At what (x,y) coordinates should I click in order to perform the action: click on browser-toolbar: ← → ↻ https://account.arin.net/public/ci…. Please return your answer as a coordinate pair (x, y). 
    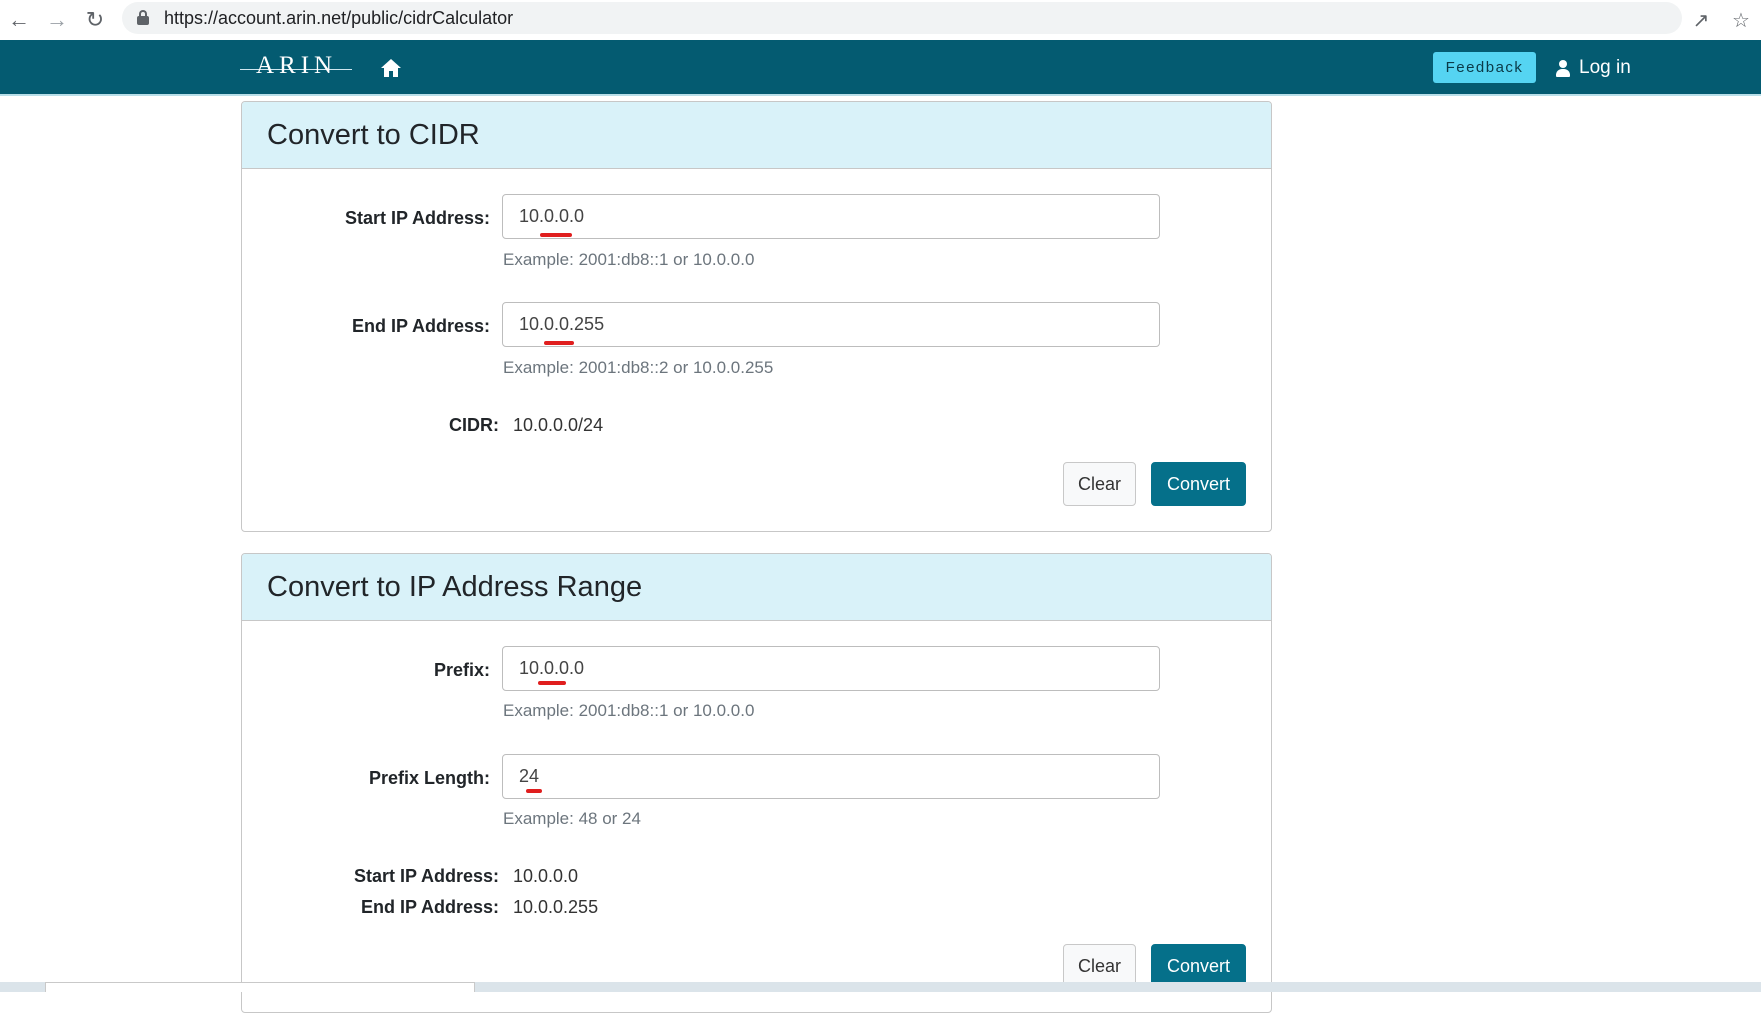
    Looking at the image, I should click on (880, 20).